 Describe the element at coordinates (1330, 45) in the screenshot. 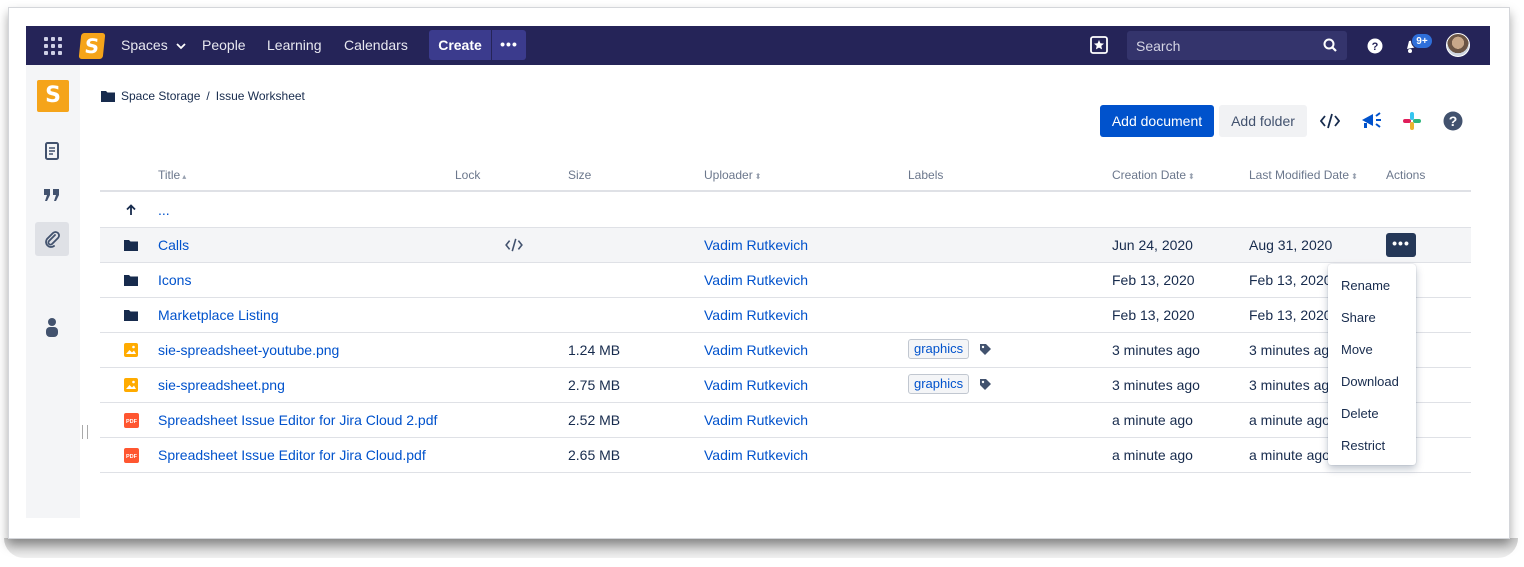

I see `search-icon` at that location.